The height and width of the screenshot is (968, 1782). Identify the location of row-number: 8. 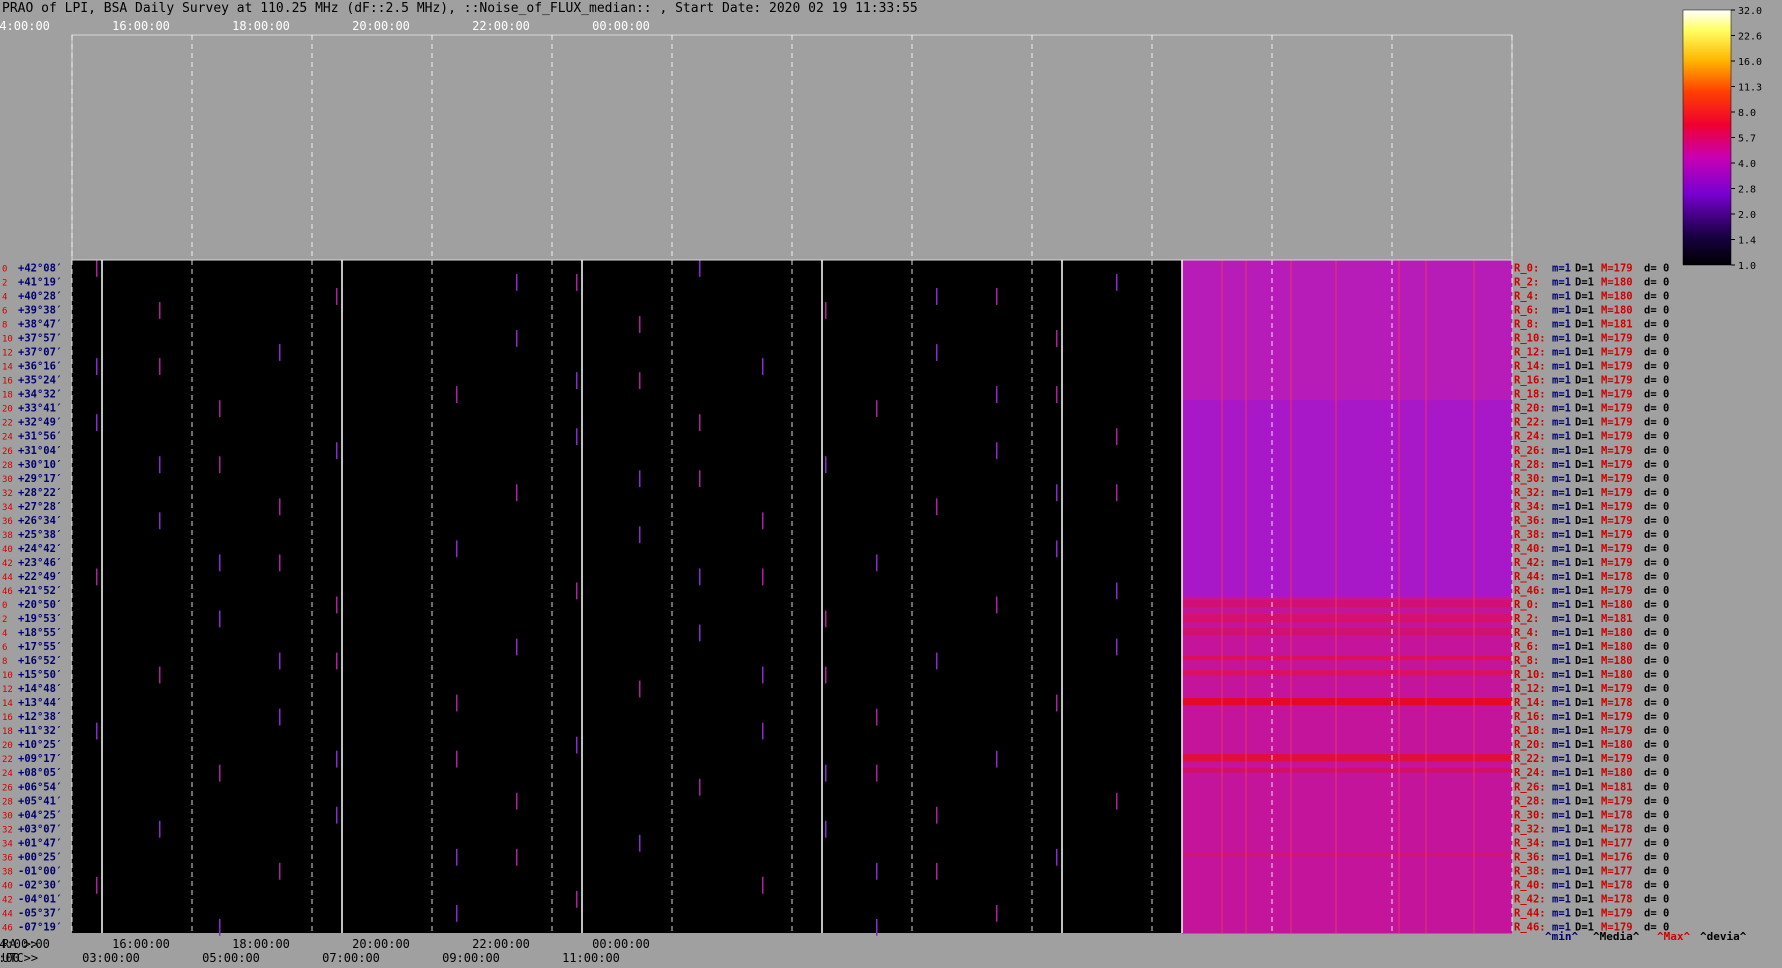
(4, 326).